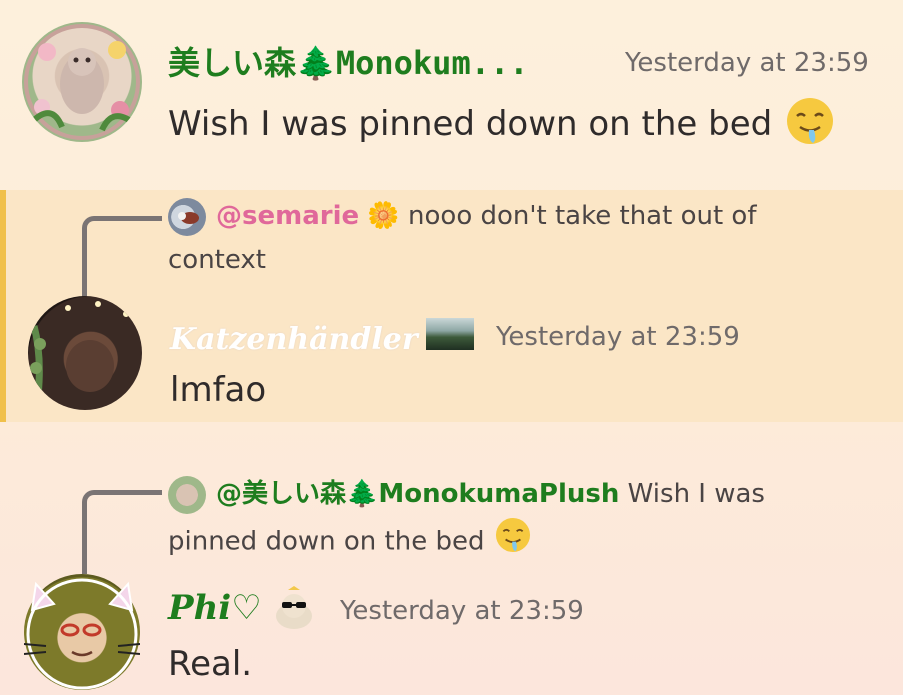  Describe the element at coordinates (294, 339) in the screenshot. I see `username: Katzenhändler` at that location.